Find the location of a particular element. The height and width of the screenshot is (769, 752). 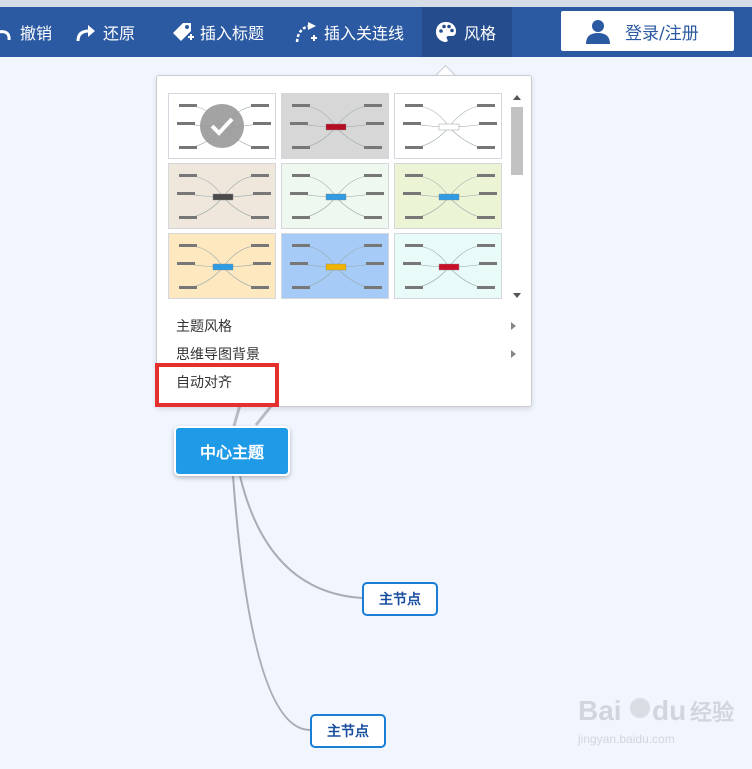

watermark-logo: Bai du 经验 jingyan.baidu.com is located at coordinates (656, 720).